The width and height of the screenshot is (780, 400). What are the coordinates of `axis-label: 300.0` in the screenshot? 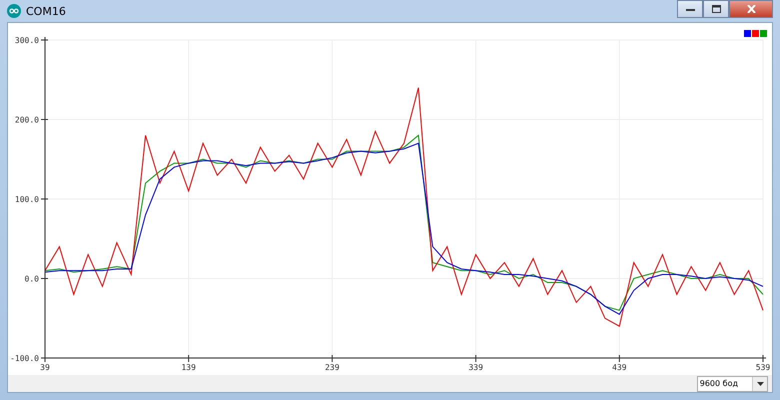 It's located at (26, 40).